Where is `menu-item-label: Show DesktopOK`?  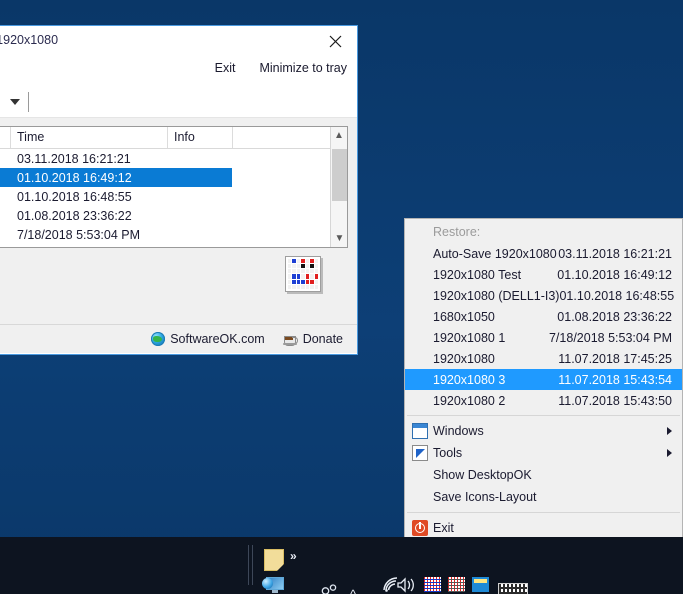 menu-item-label: Show DesktopOK is located at coordinates (482, 475).